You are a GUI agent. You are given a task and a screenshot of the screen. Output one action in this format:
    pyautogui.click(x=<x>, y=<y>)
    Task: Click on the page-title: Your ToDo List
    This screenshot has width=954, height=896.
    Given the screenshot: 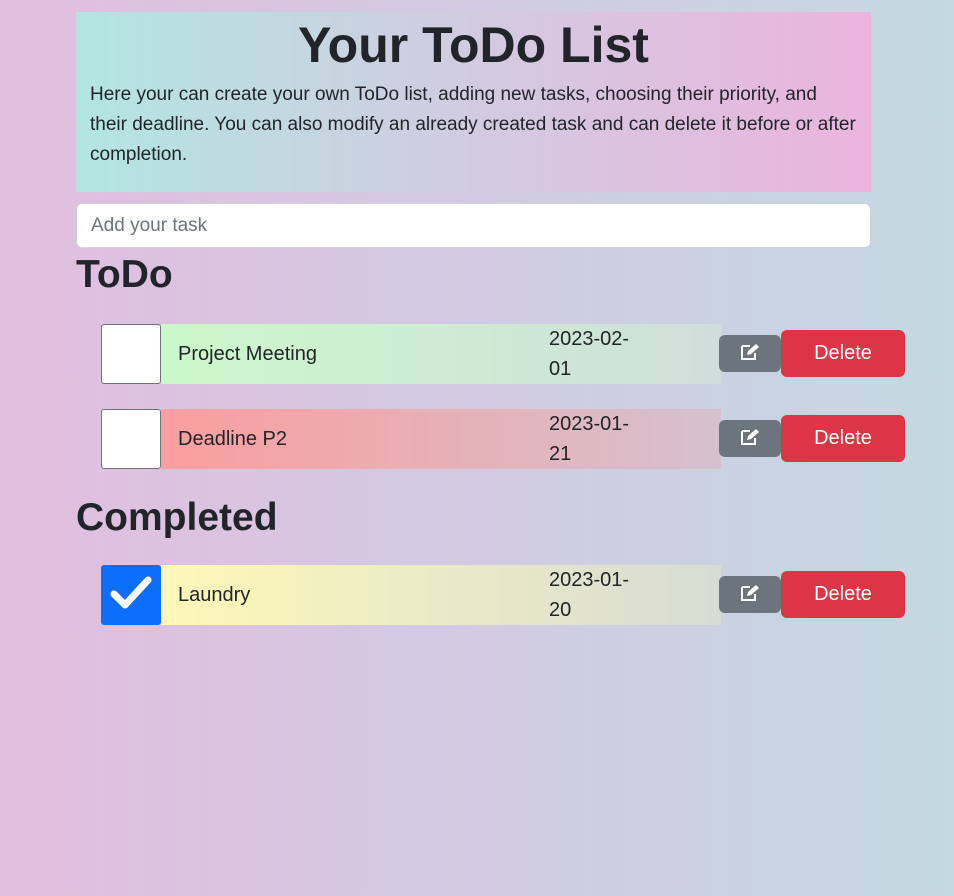 What is the action you would take?
    pyautogui.click(x=473, y=45)
    